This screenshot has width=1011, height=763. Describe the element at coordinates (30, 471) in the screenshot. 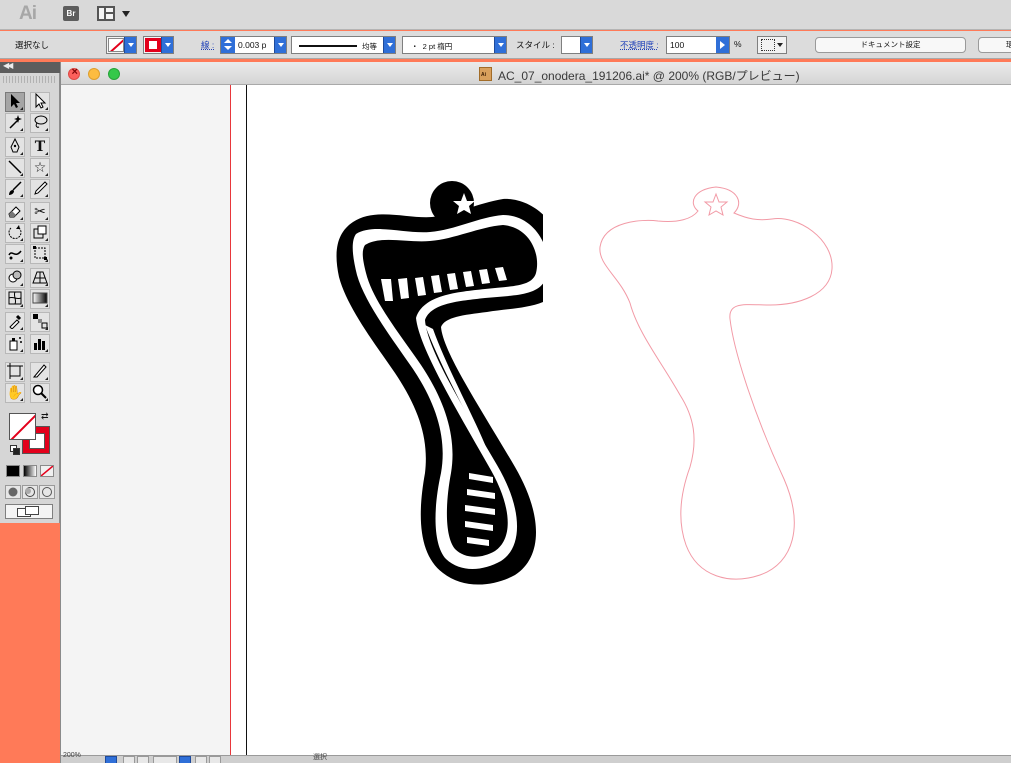

I see `gradient-mode-icon` at that location.